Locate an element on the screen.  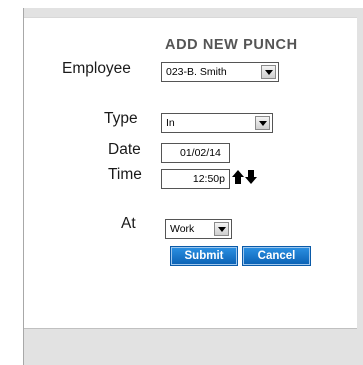
time-field: 12:50p is located at coordinates (195, 179).